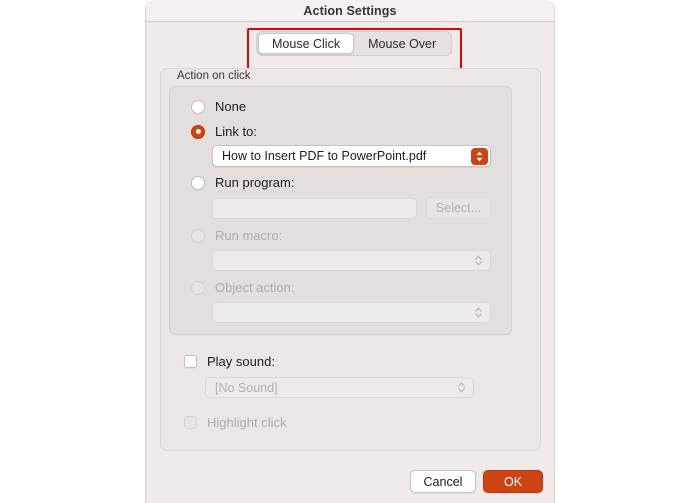  Describe the element at coordinates (324, 156) in the screenshot. I see `link-to-value: How to Insert PDF to PowerPoint.pdf` at that location.